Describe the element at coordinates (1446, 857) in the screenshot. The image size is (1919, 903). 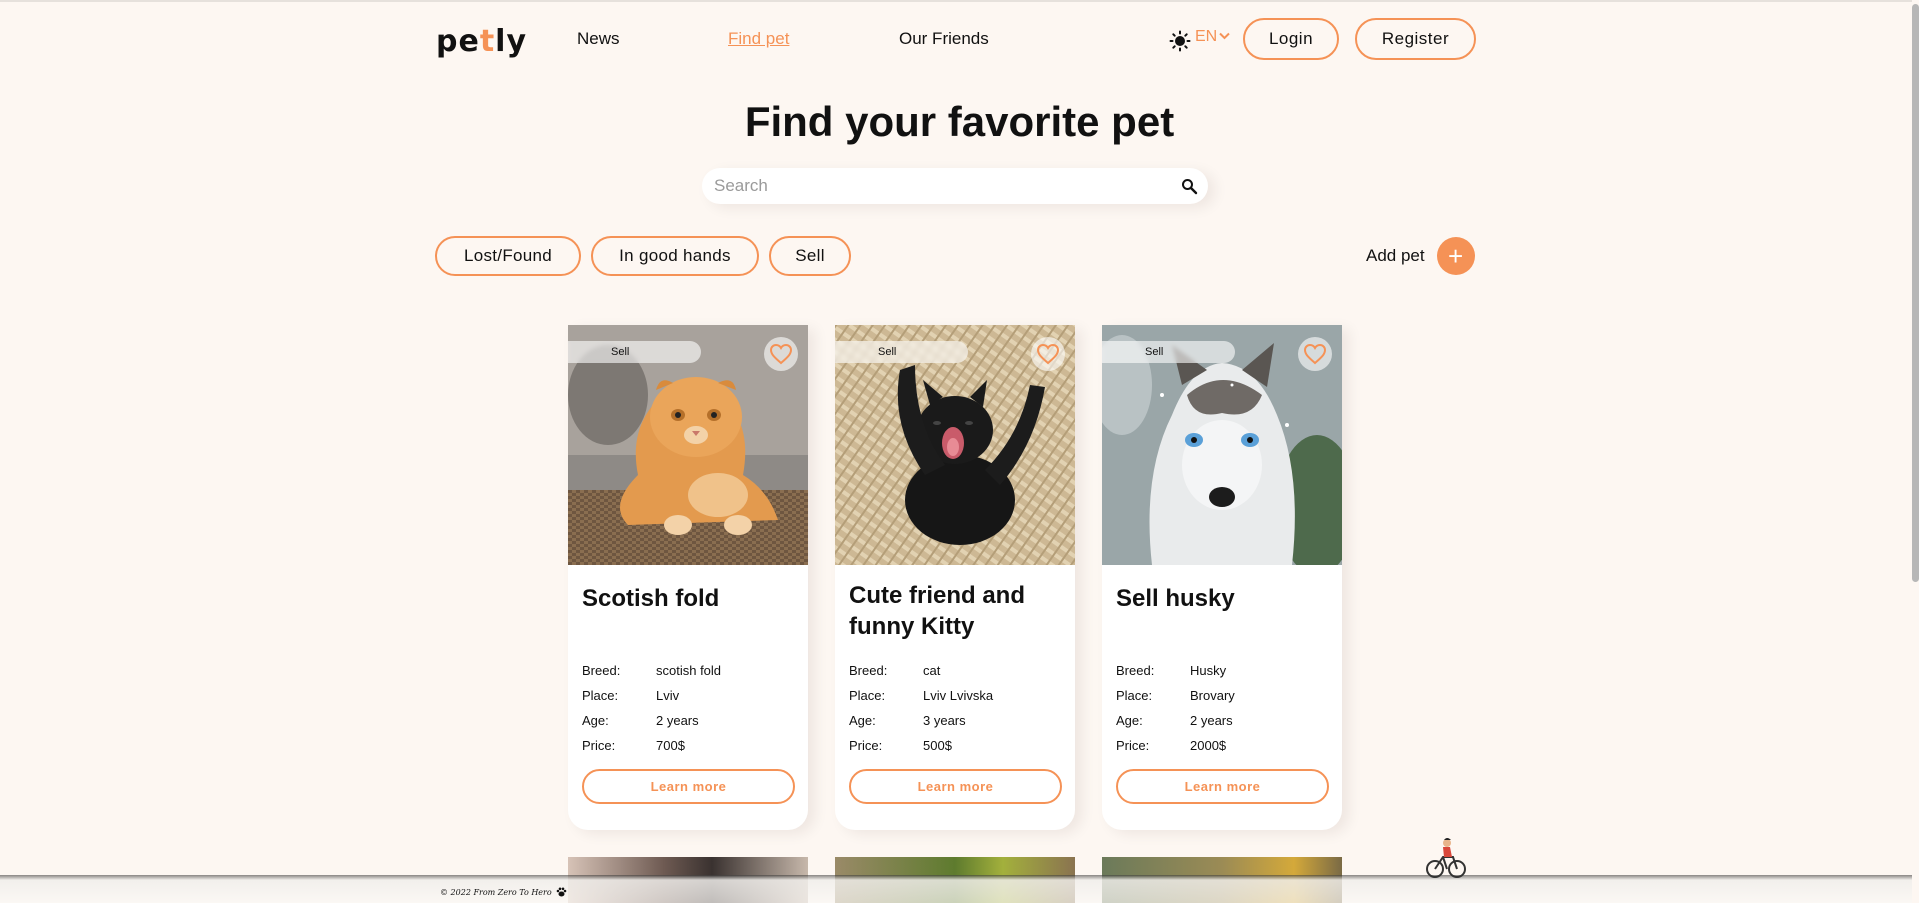
I see `cyclist-icon` at that location.